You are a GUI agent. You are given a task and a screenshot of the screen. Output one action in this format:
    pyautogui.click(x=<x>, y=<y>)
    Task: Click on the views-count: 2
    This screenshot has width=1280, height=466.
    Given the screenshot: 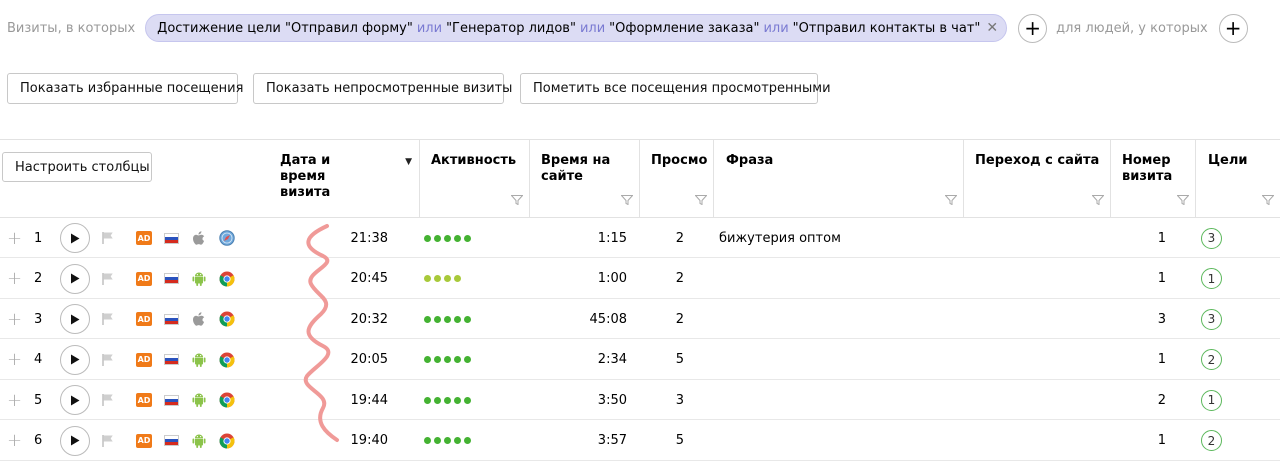 What is the action you would take?
    pyautogui.click(x=679, y=319)
    